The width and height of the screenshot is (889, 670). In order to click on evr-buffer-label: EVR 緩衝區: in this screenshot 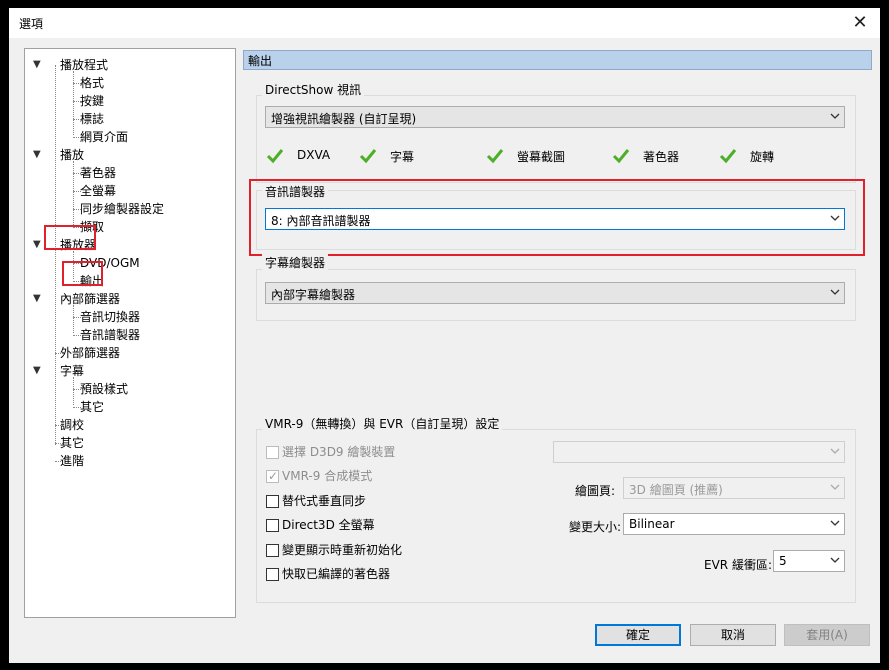, I will do `click(738, 565)`.